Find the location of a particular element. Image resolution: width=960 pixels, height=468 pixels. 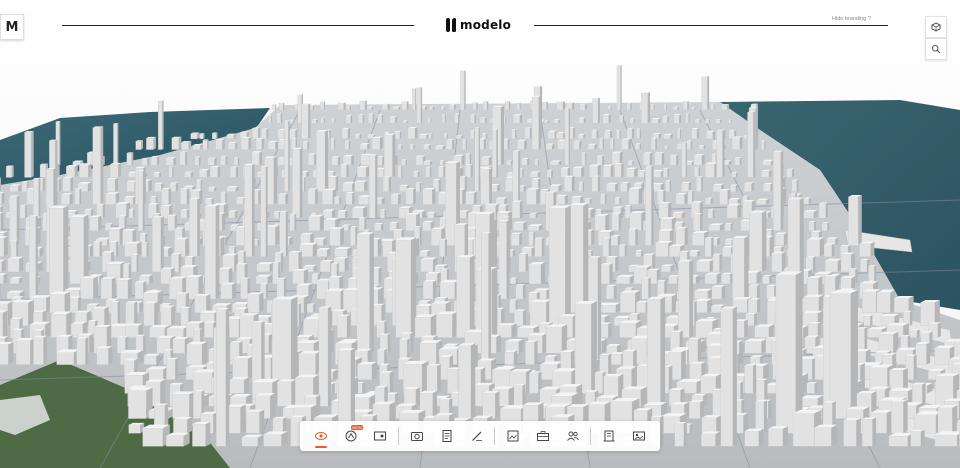

model-view-button is located at coordinates (936, 27).